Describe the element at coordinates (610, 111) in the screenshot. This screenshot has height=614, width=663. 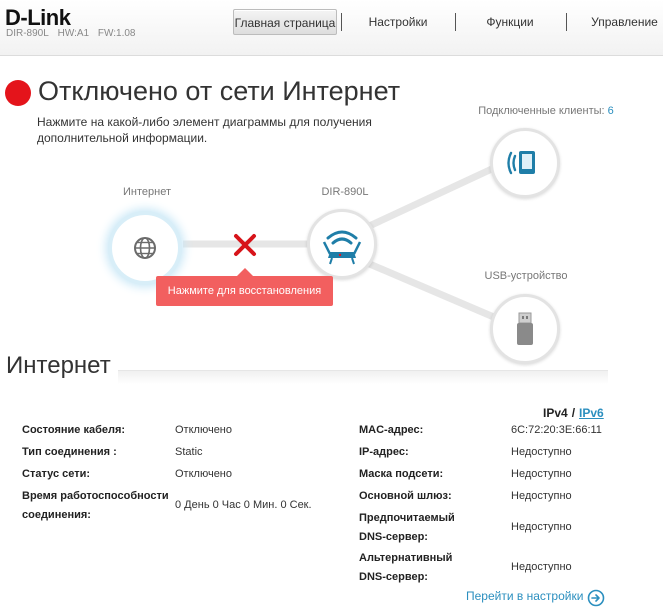
I see `clients-count: 6` at that location.